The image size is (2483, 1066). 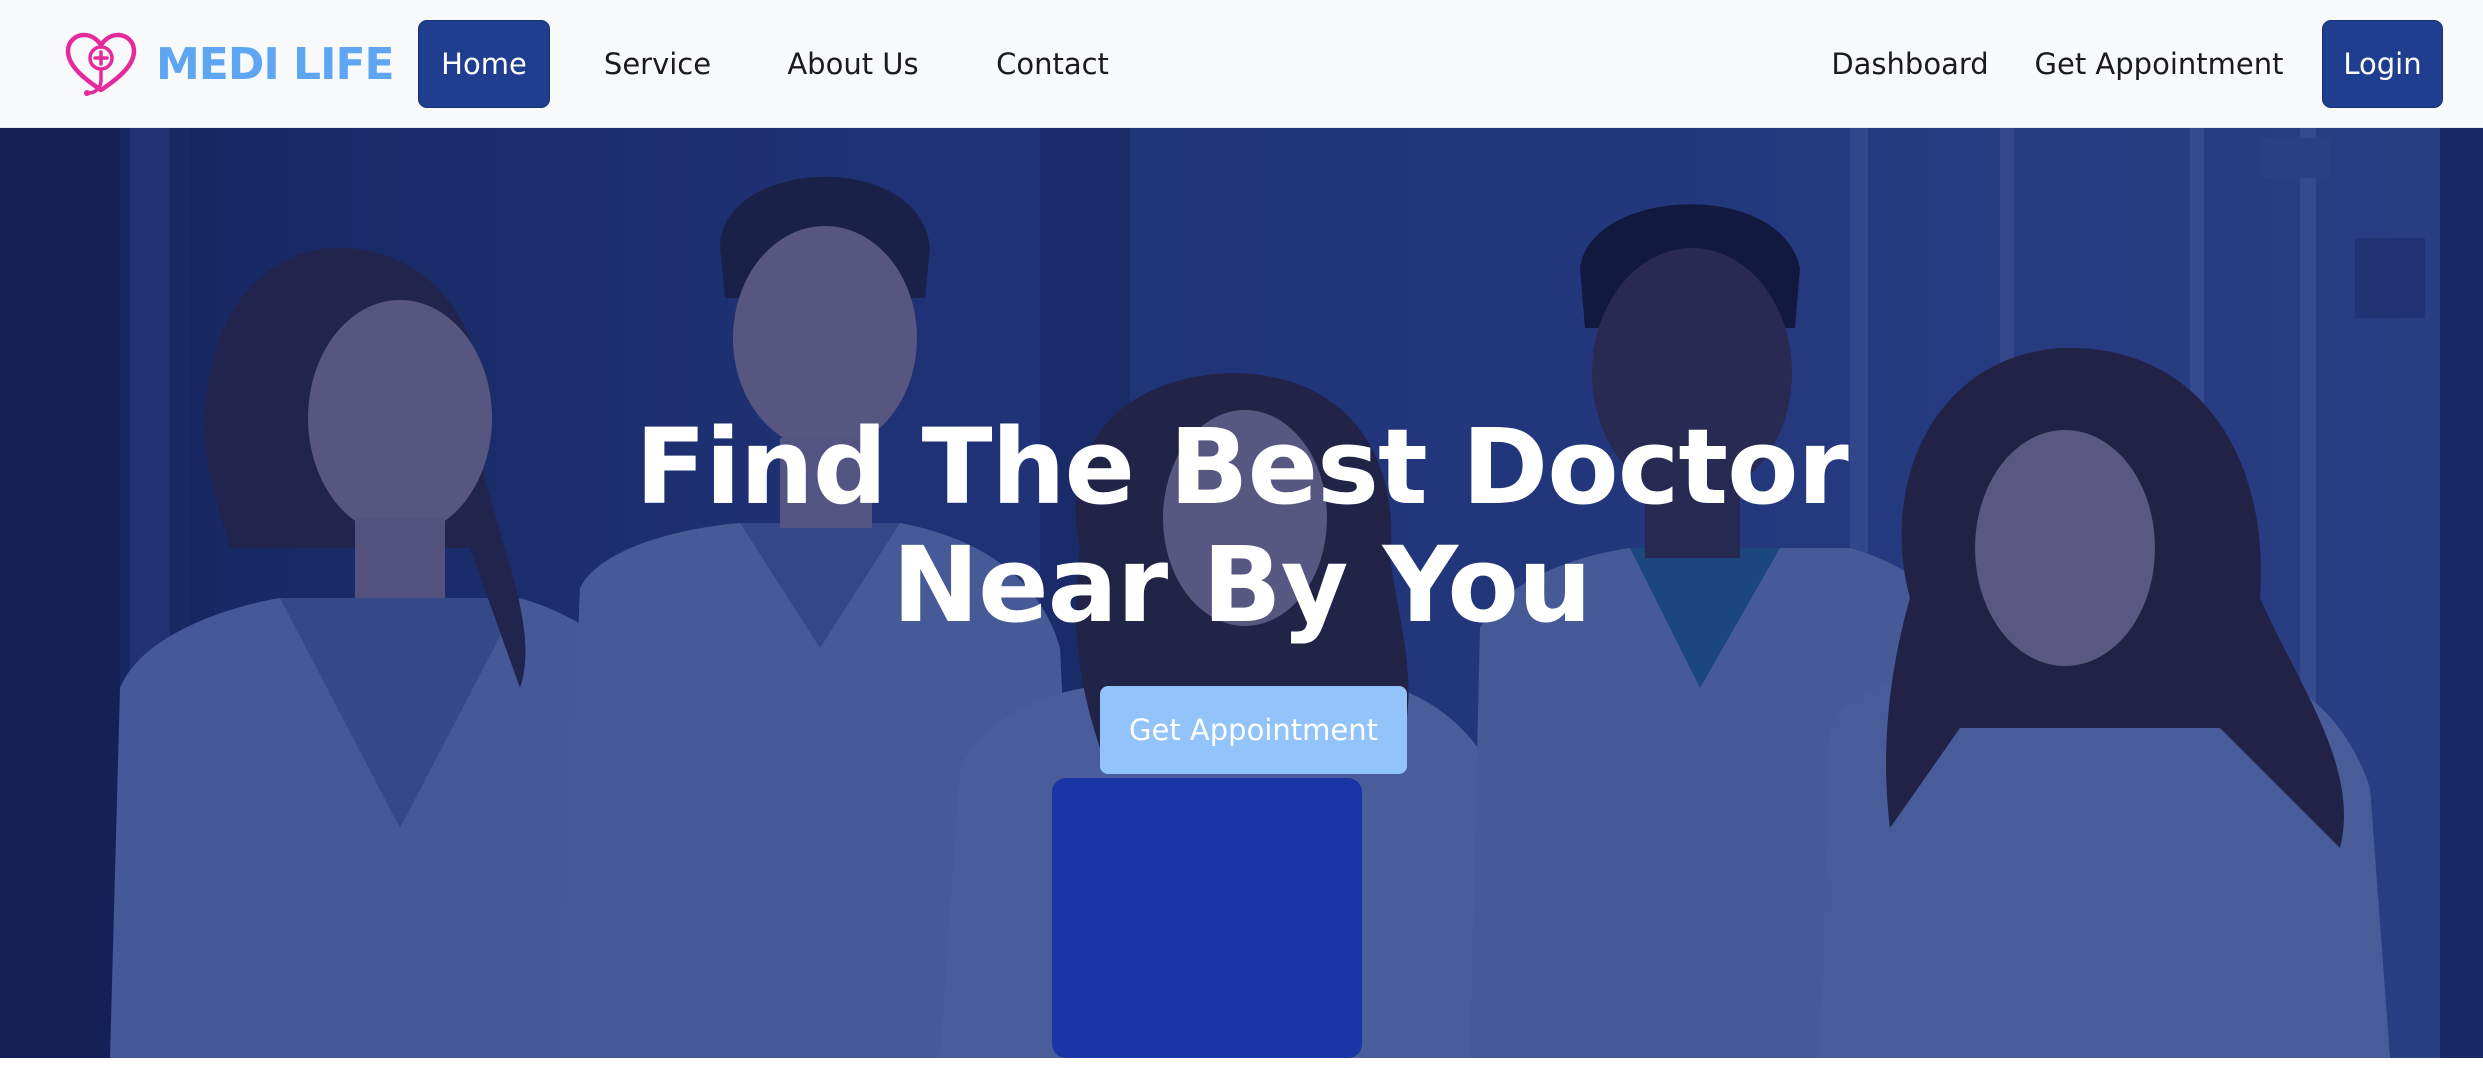 What do you see at coordinates (1052, 64) in the screenshot?
I see `nav-contact-link: Contact` at bounding box center [1052, 64].